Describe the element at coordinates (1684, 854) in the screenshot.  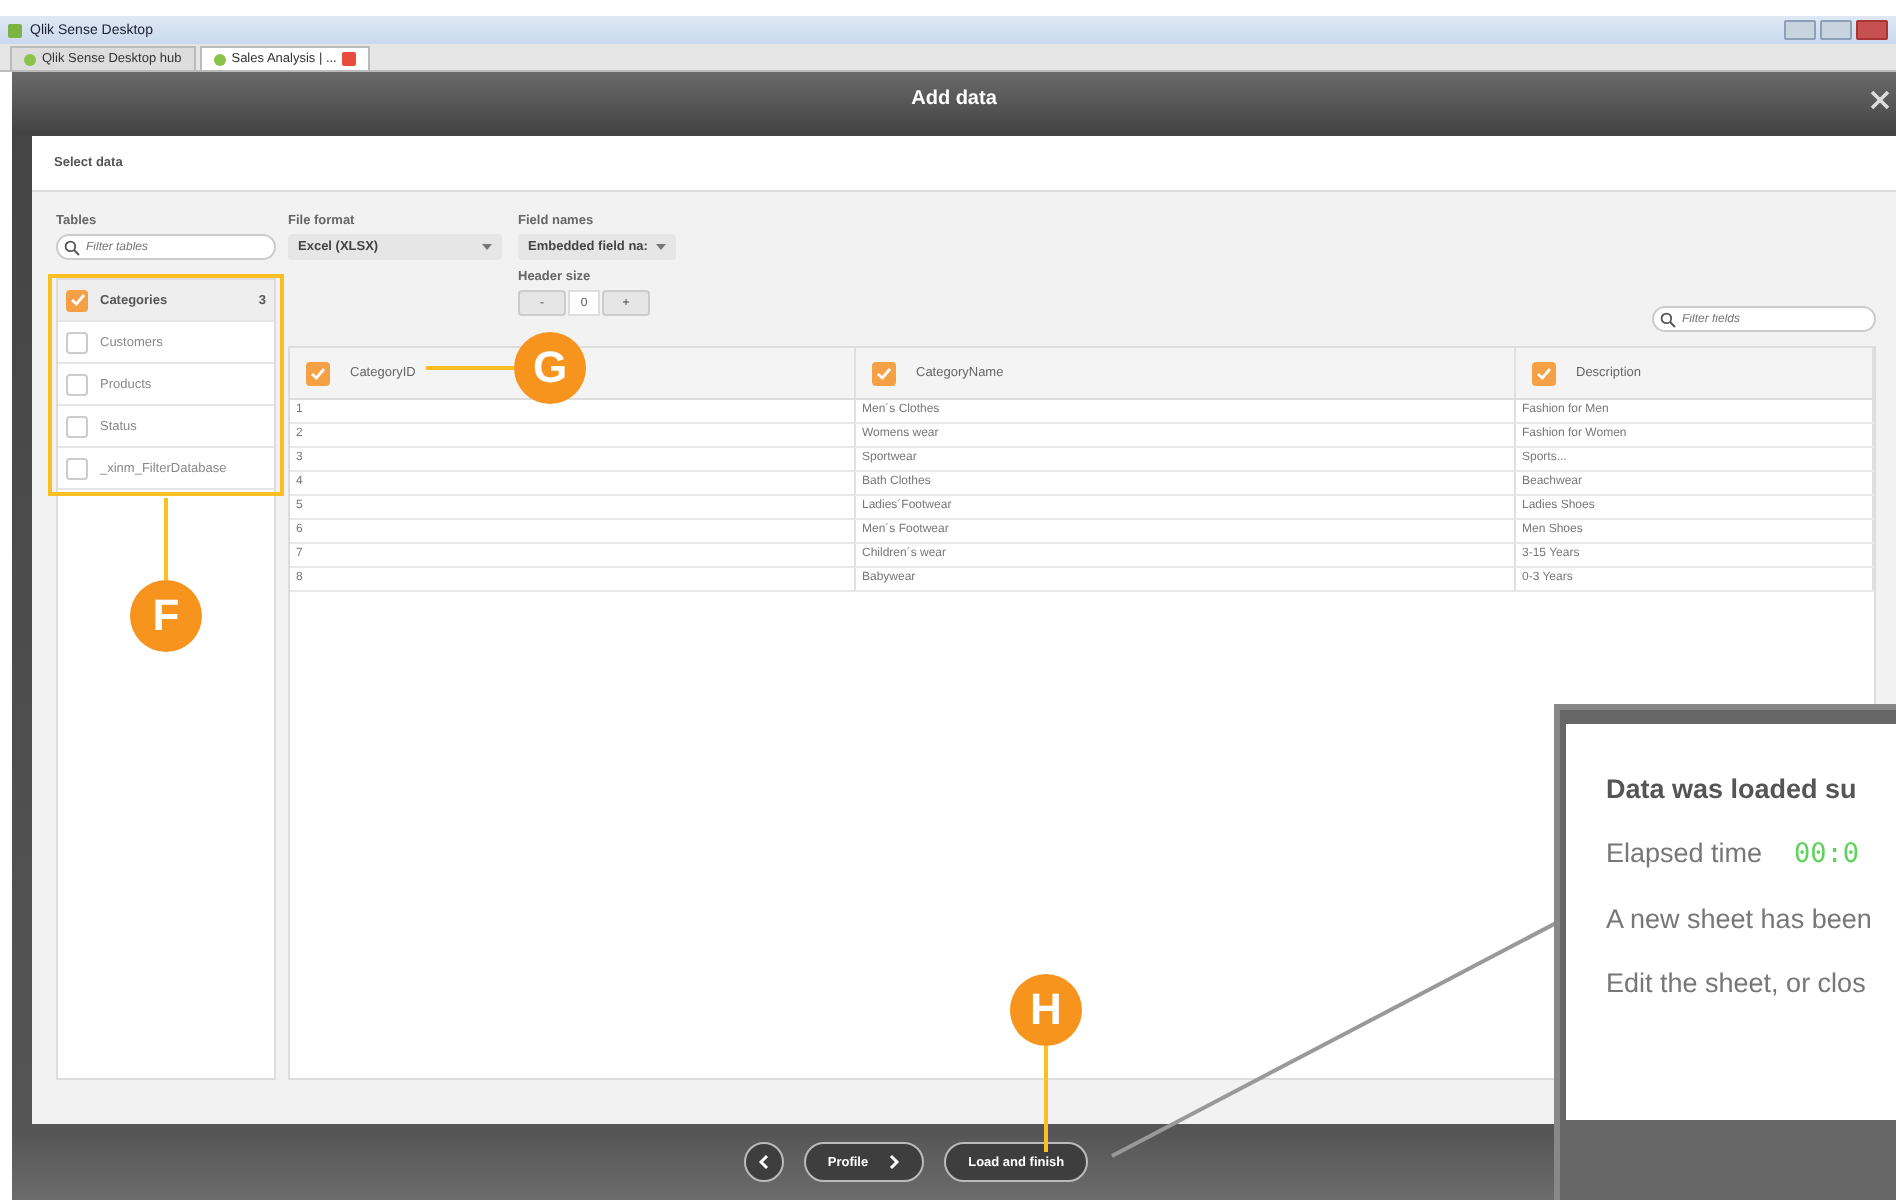
I see `elapsed-time-label: Elapsed time` at that location.